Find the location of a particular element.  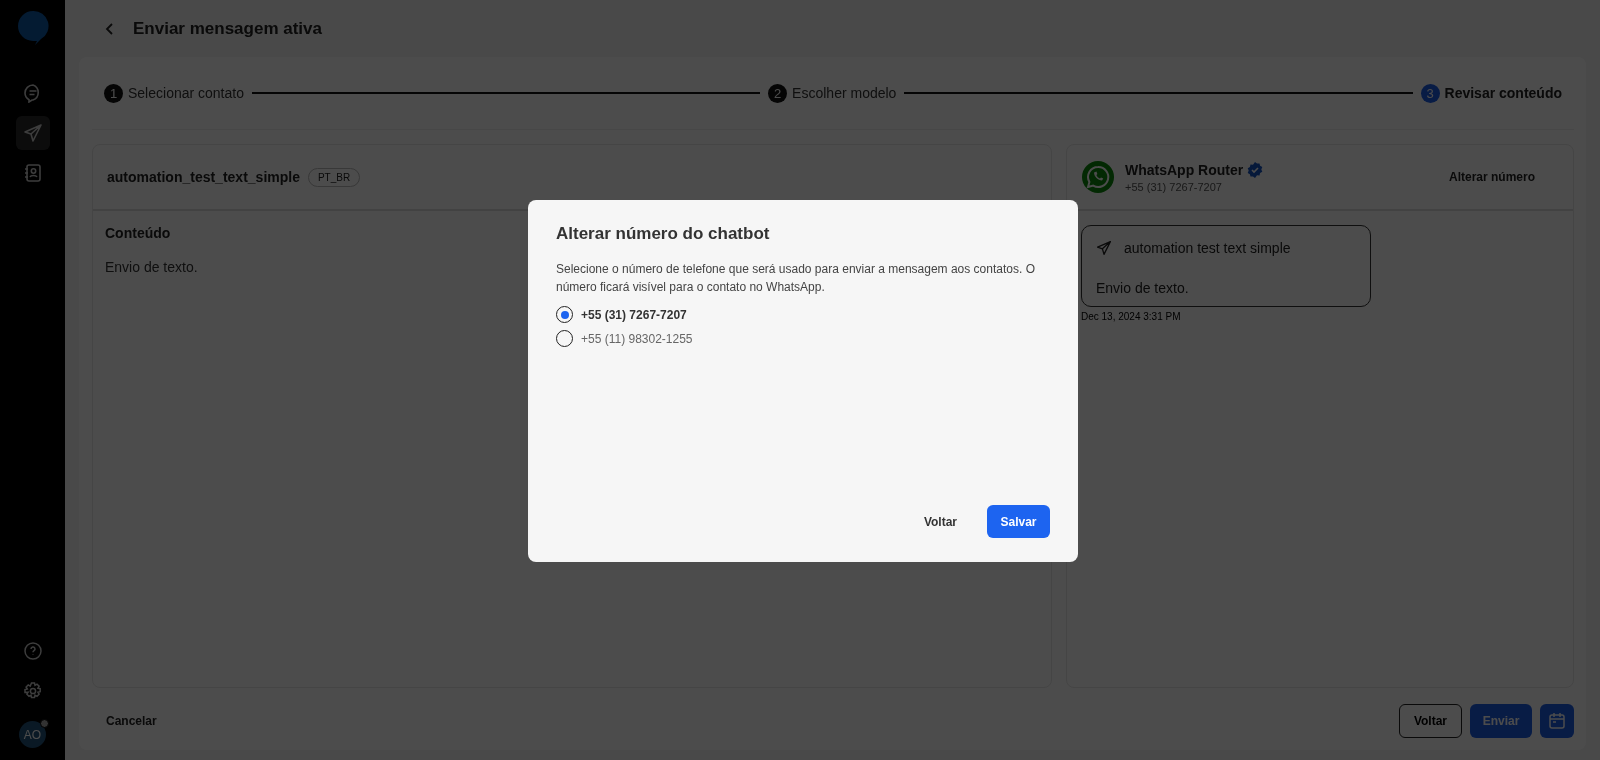

template-name: automation_test_text_simple is located at coordinates (203, 177).